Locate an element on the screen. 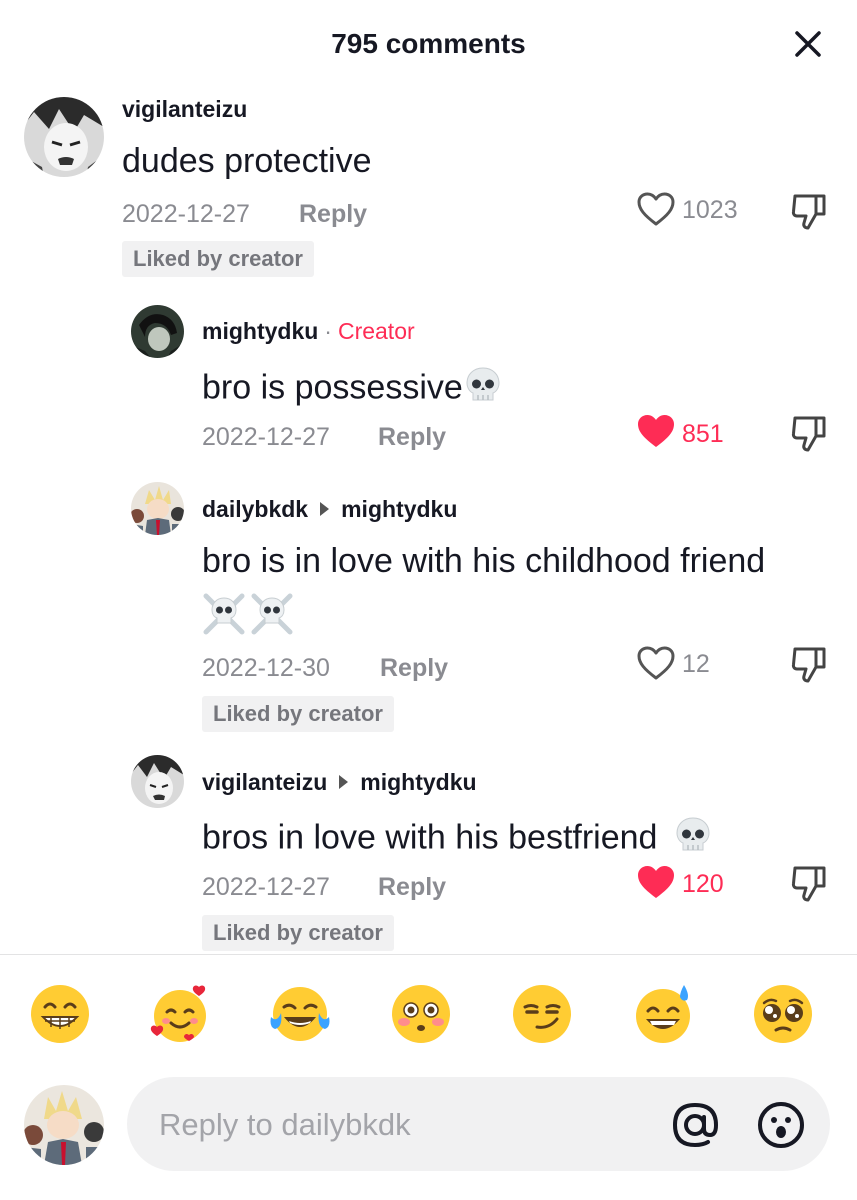  comment-date: 2022-12-30 is located at coordinates (266, 668).